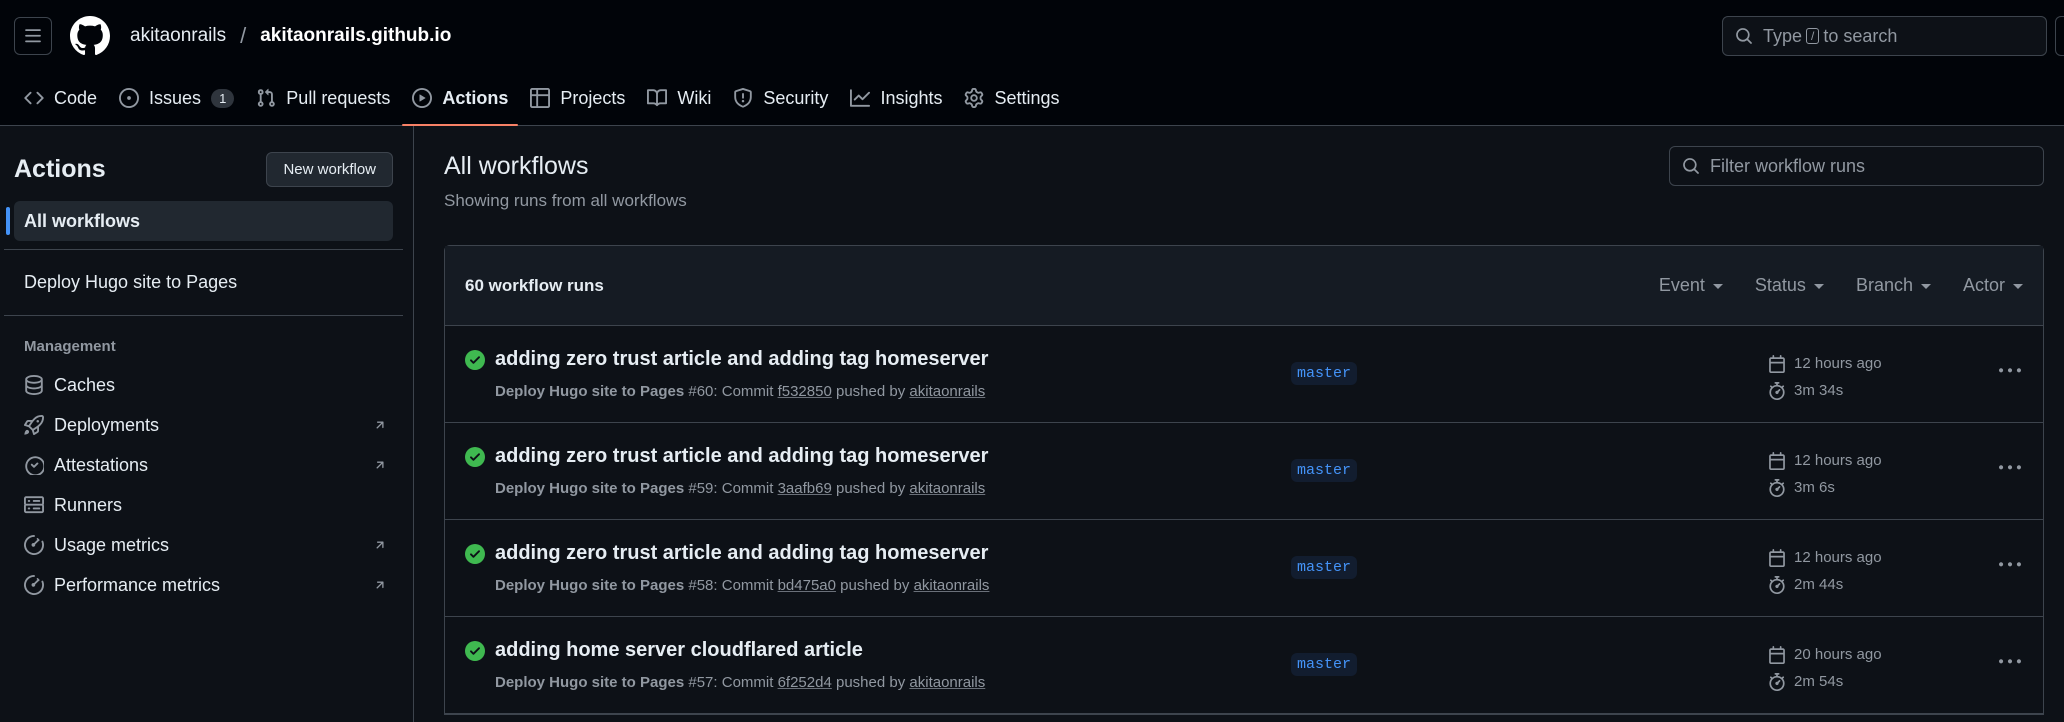 The height and width of the screenshot is (722, 2064). What do you see at coordinates (807, 585) in the screenshot?
I see `run-commit-link: bd475a0` at bounding box center [807, 585].